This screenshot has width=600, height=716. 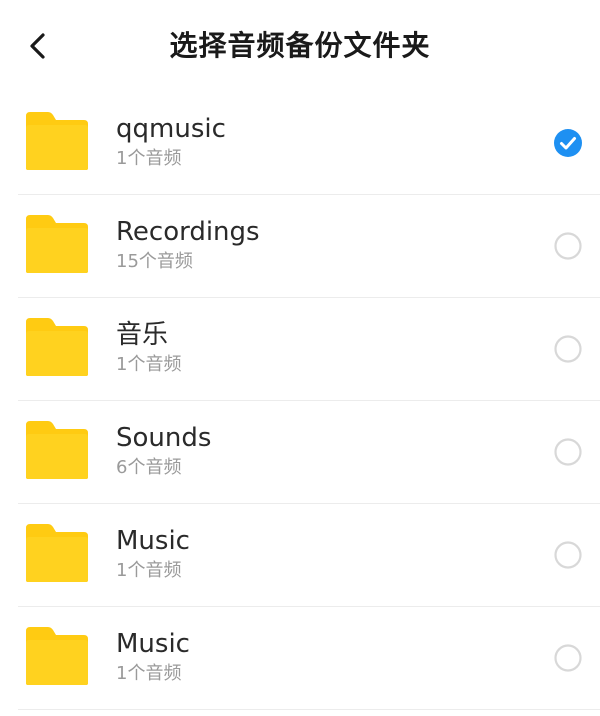 What do you see at coordinates (142, 335) in the screenshot?
I see `folder-name: 音乐` at bounding box center [142, 335].